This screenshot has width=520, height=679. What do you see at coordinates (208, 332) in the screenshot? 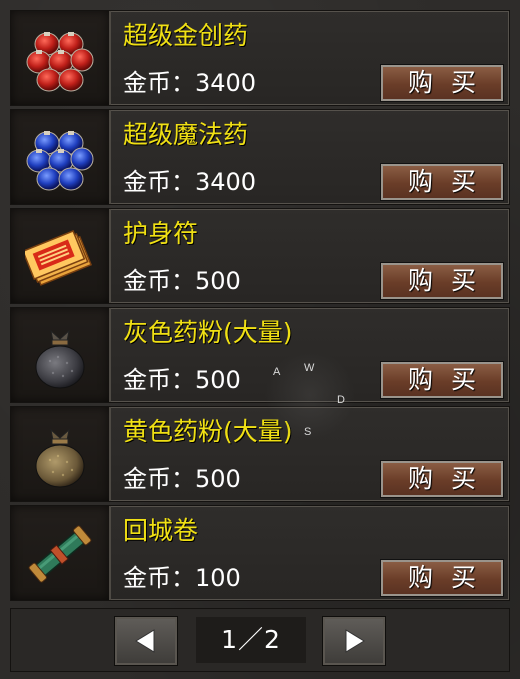
I see `item-name: 灰色药粉(大量)` at bounding box center [208, 332].